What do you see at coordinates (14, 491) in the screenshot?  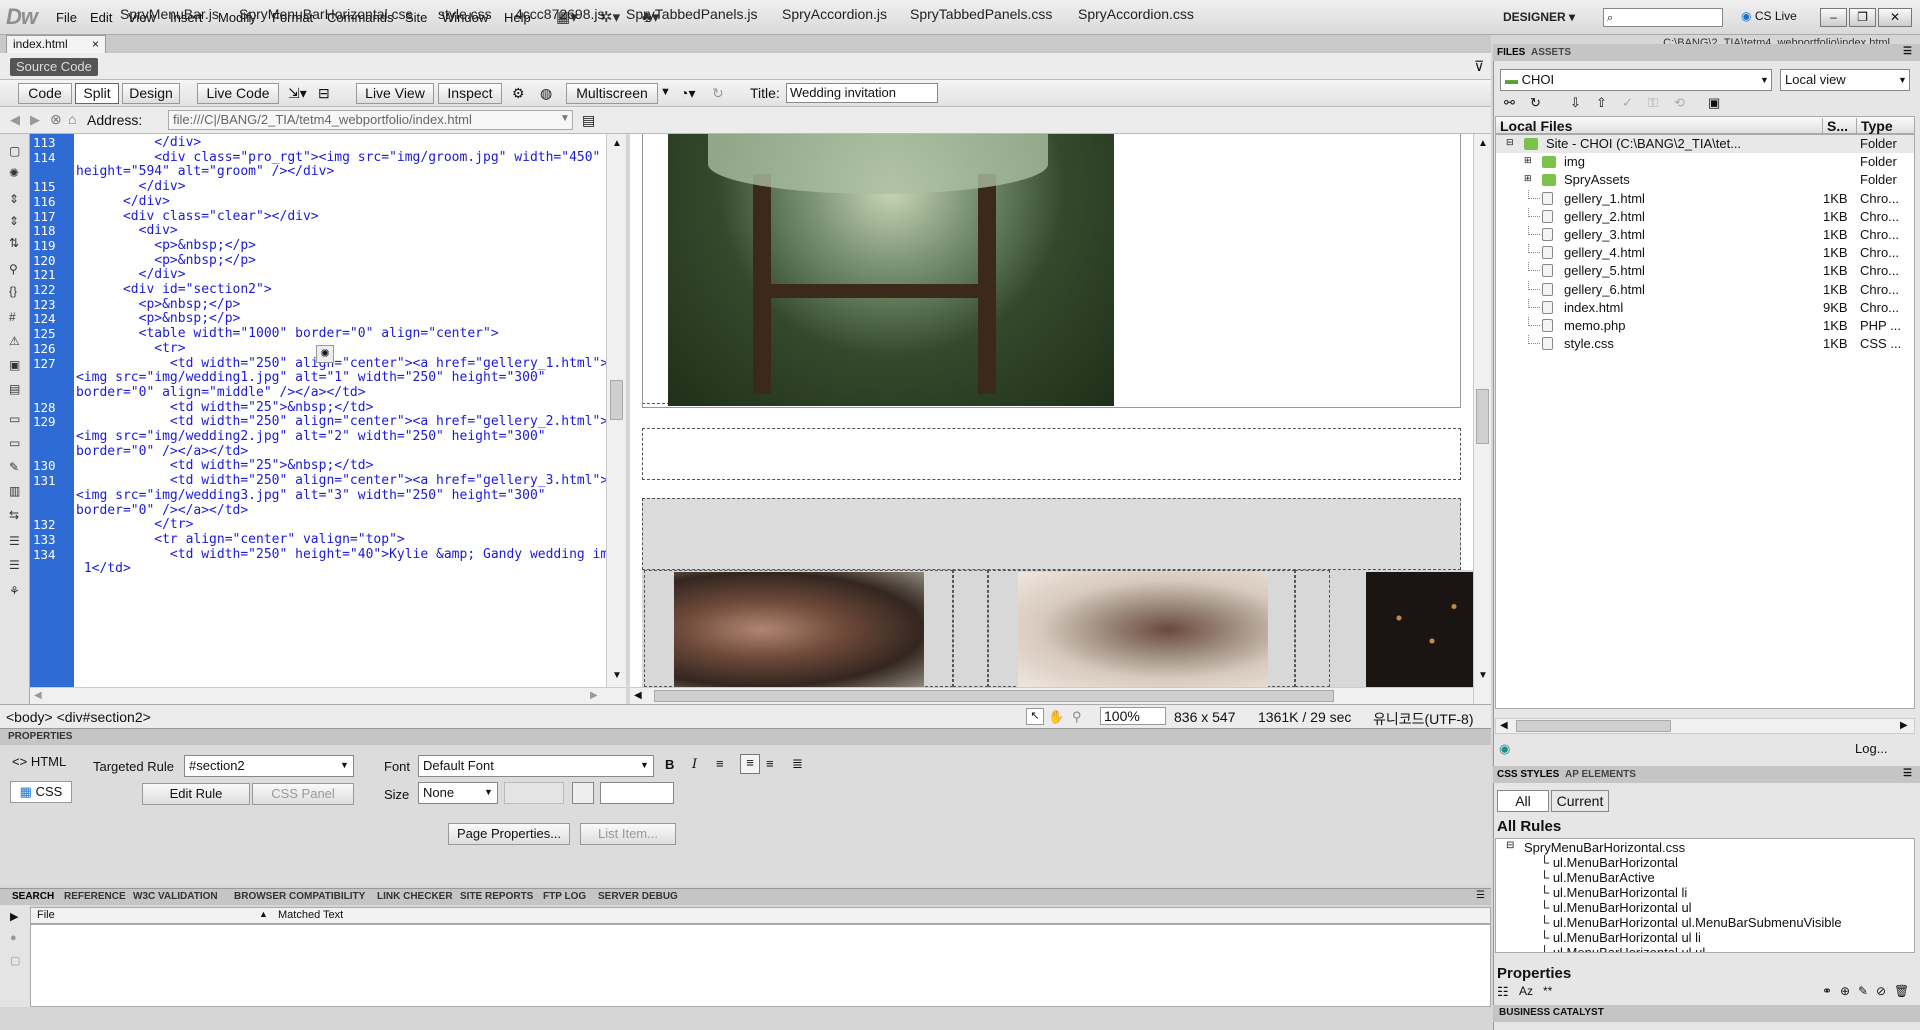 I see `recent-snippets-icon: ▥` at bounding box center [14, 491].